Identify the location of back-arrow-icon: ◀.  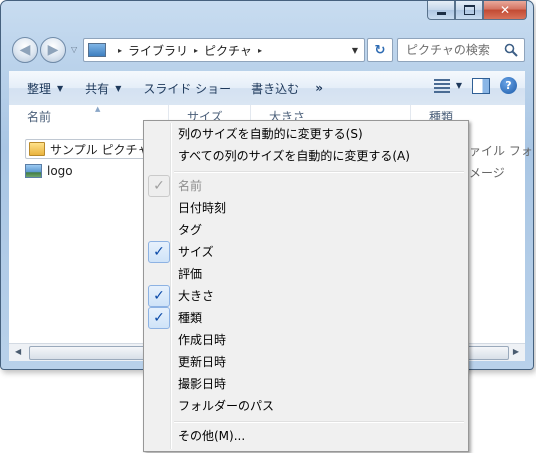
(25, 50).